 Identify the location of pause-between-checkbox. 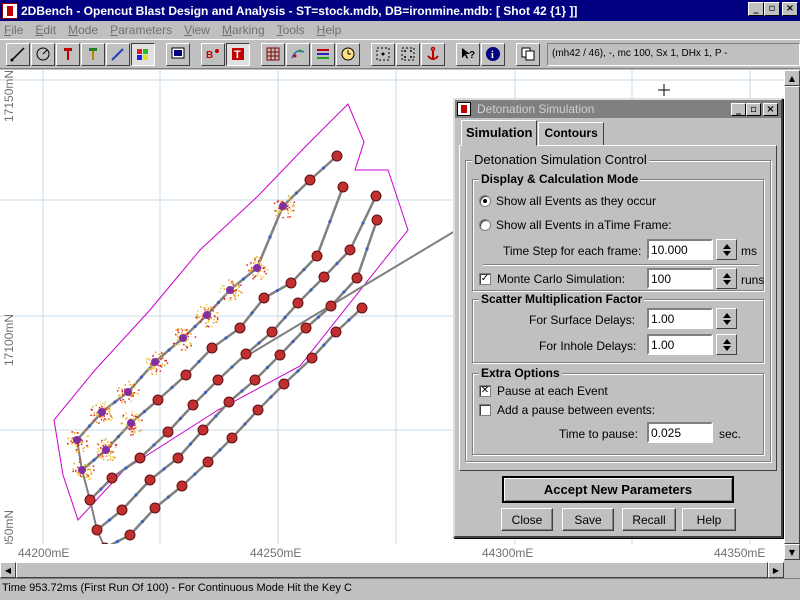
(485, 410).